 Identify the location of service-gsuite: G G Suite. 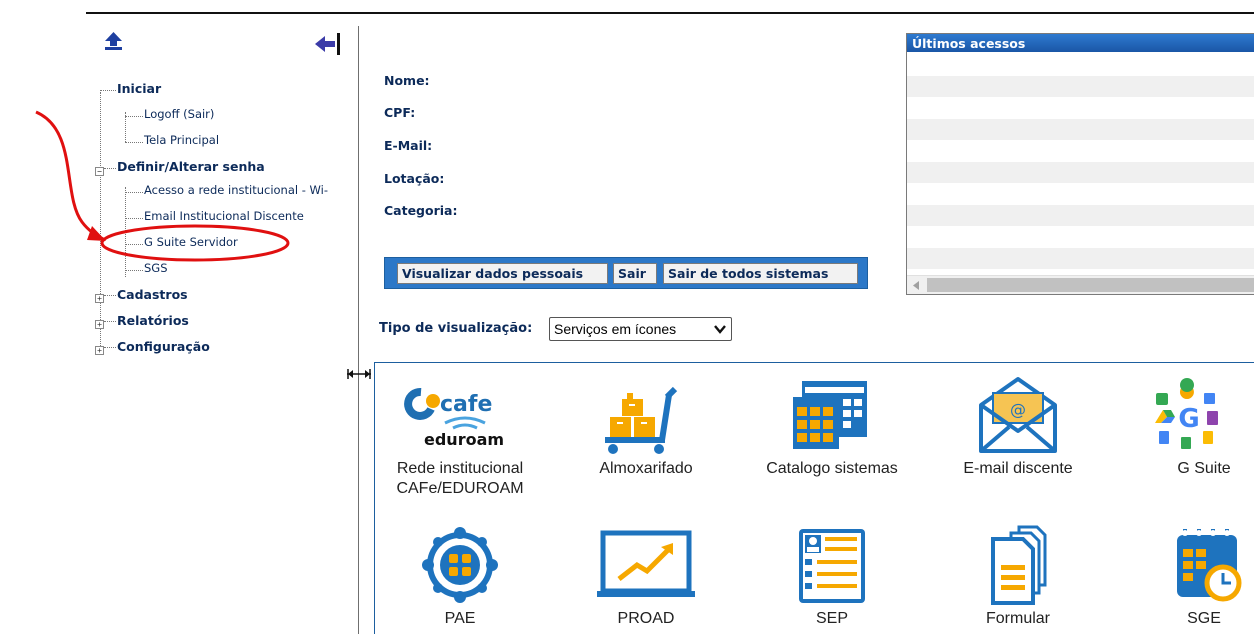
(1186, 430).